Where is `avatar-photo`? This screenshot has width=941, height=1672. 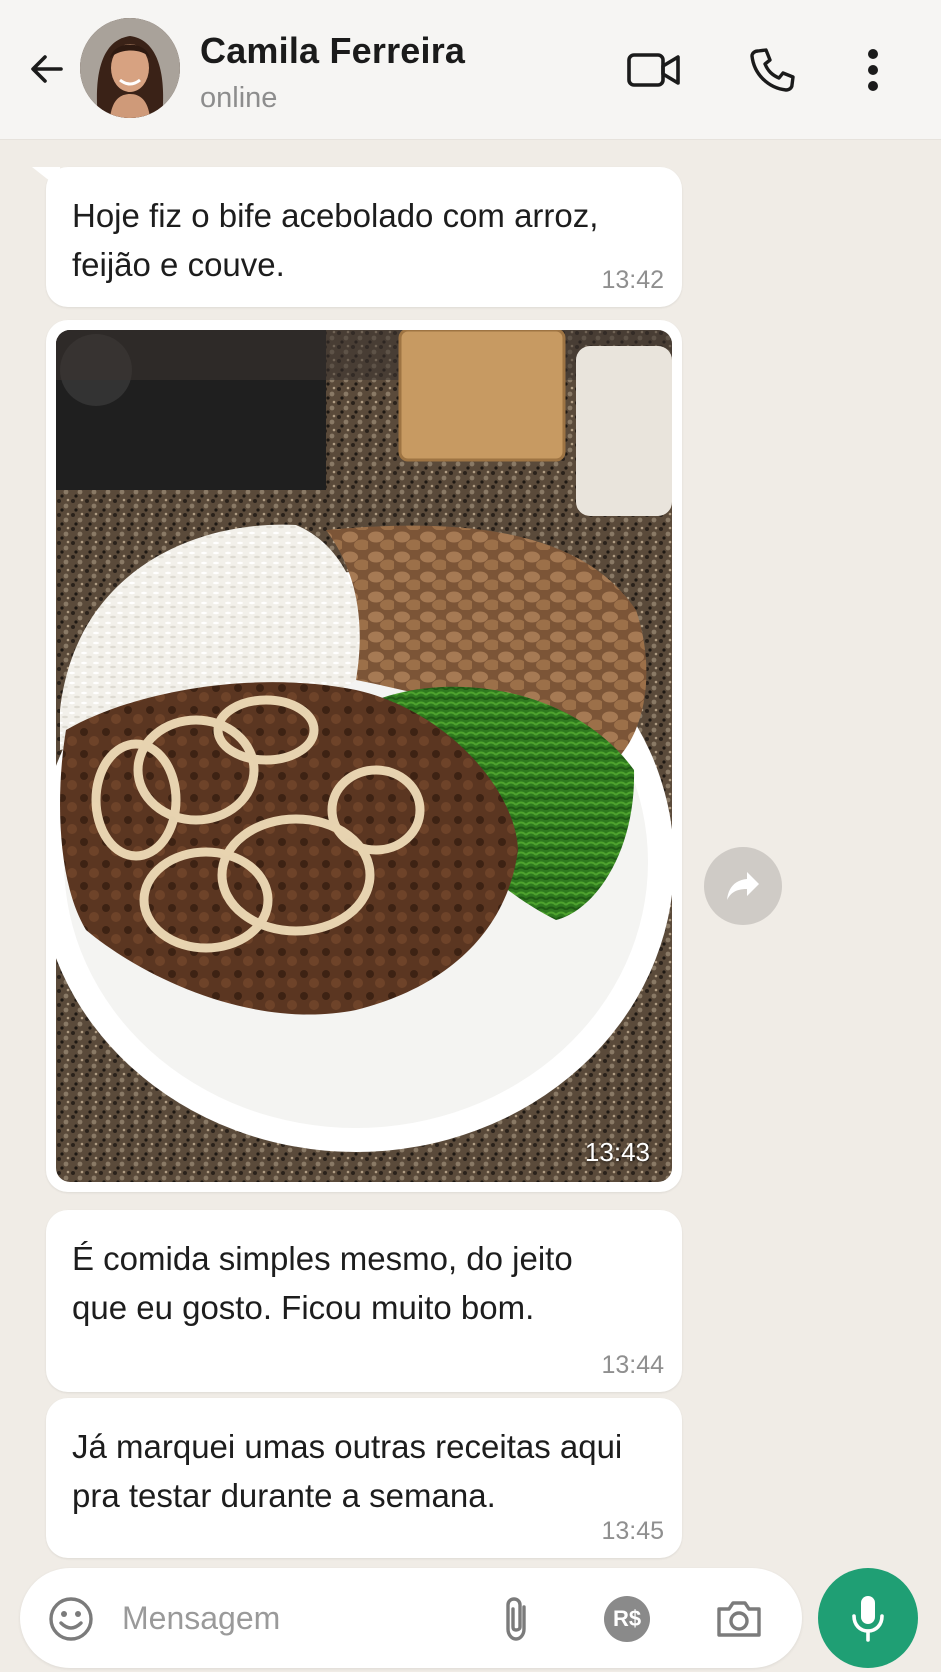
avatar-photo is located at coordinates (130, 68).